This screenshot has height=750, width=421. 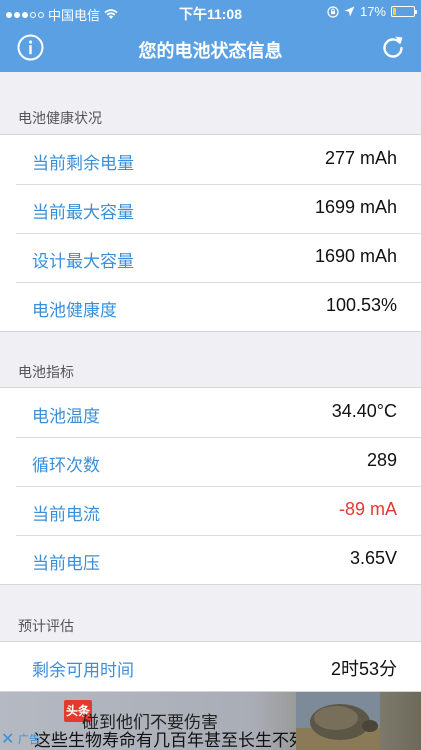 What do you see at coordinates (349, 11) in the screenshot?
I see `location-icon` at bounding box center [349, 11].